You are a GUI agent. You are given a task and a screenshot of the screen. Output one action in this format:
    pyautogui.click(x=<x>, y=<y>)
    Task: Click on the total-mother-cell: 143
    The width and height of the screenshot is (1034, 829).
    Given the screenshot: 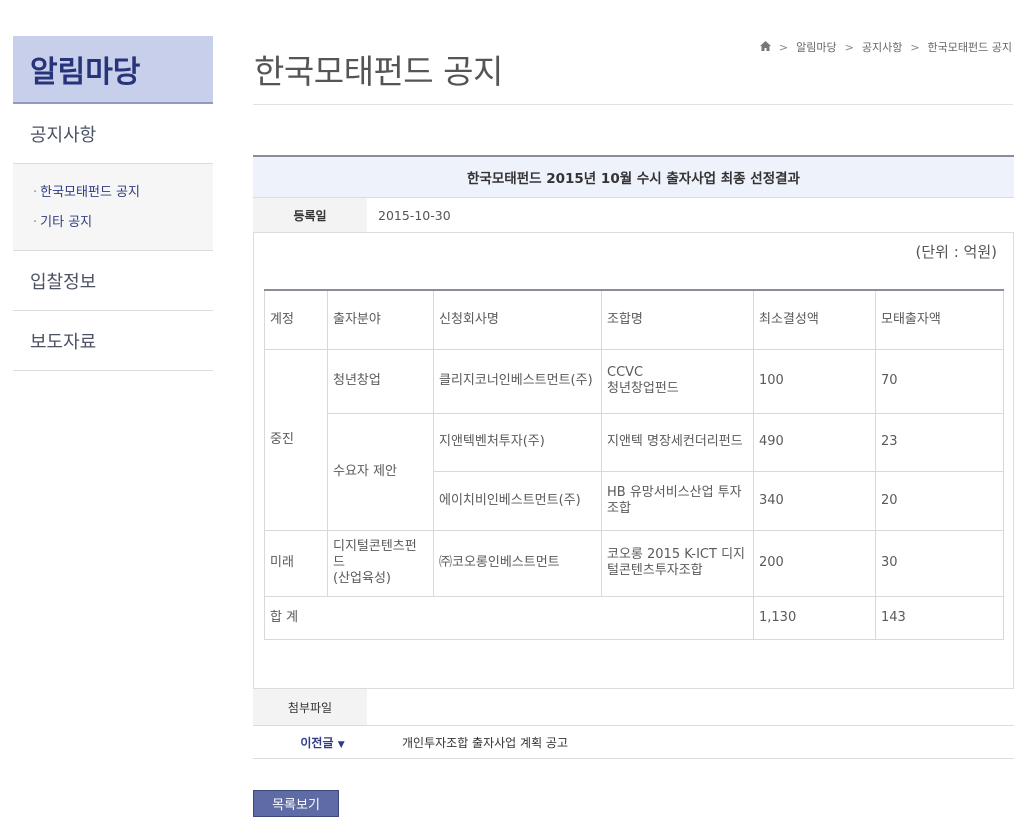 What is the action you would take?
    pyautogui.click(x=939, y=617)
    